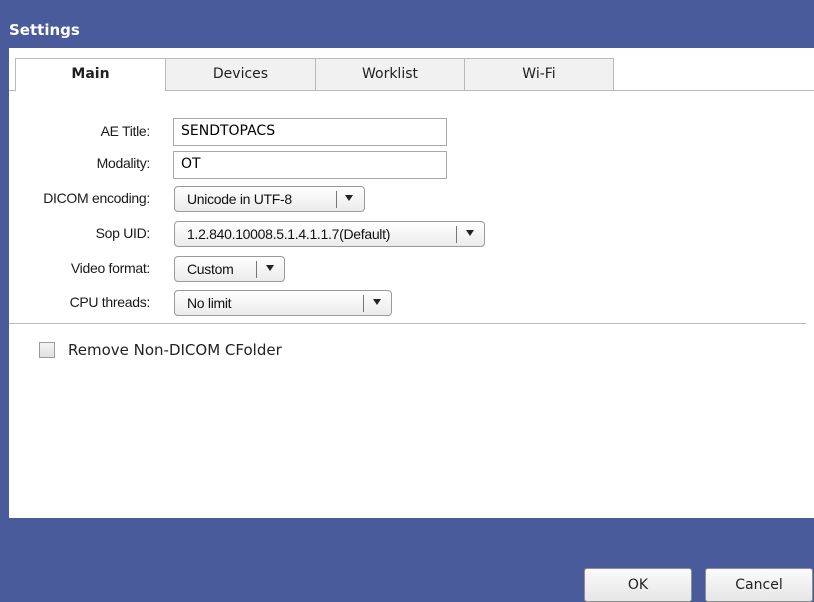 The height and width of the screenshot is (602, 814). I want to click on cancel-button: Cancel, so click(759, 585).